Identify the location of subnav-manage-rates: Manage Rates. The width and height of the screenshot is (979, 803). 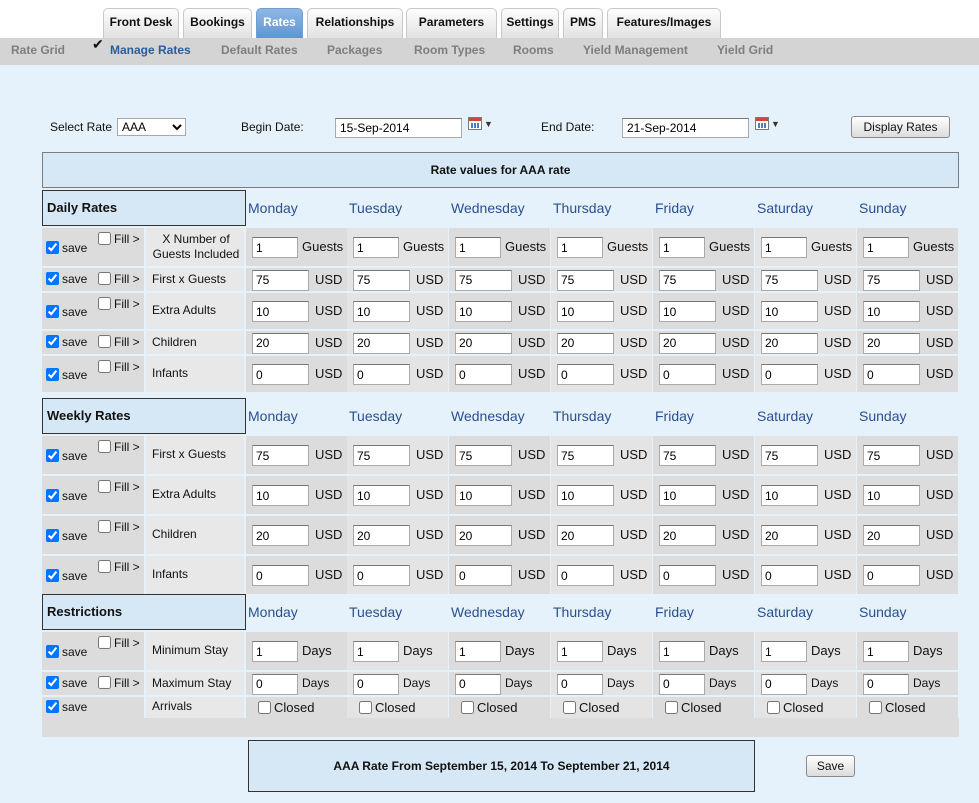
(150, 50).